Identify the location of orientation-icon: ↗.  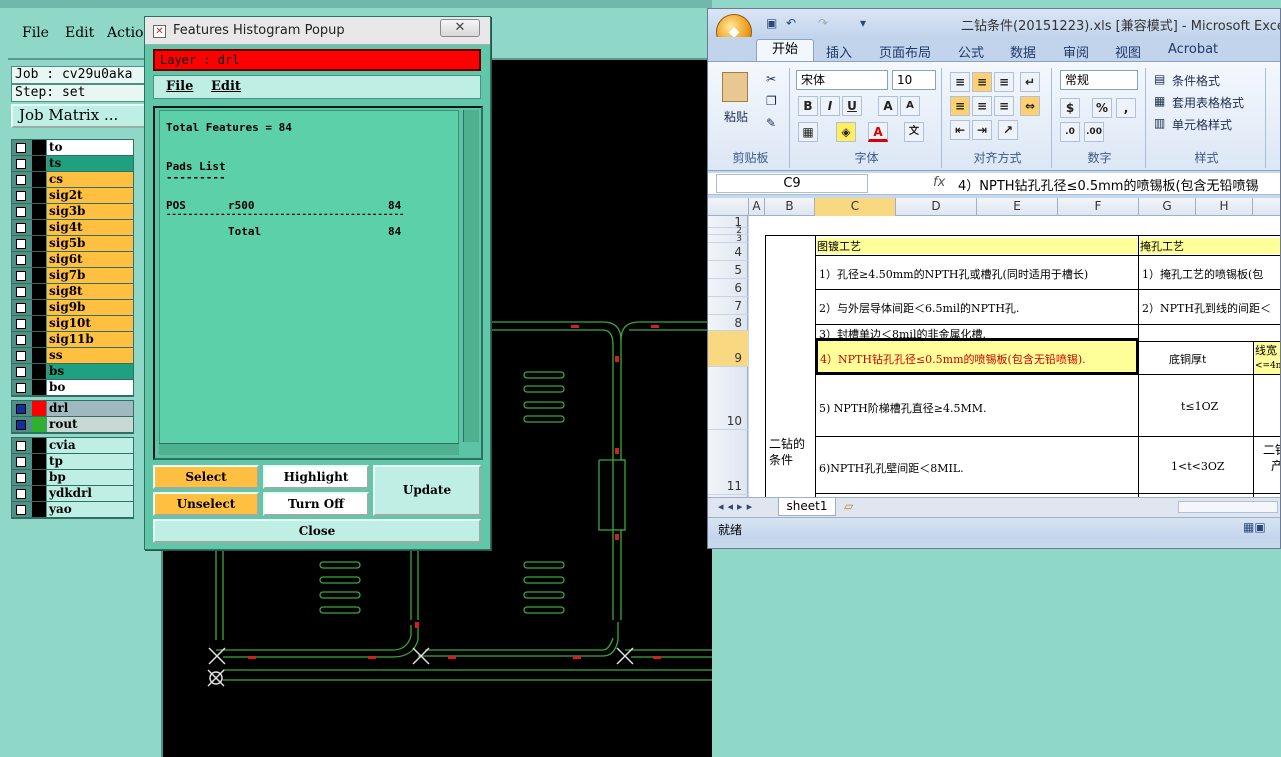
(1008, 130).